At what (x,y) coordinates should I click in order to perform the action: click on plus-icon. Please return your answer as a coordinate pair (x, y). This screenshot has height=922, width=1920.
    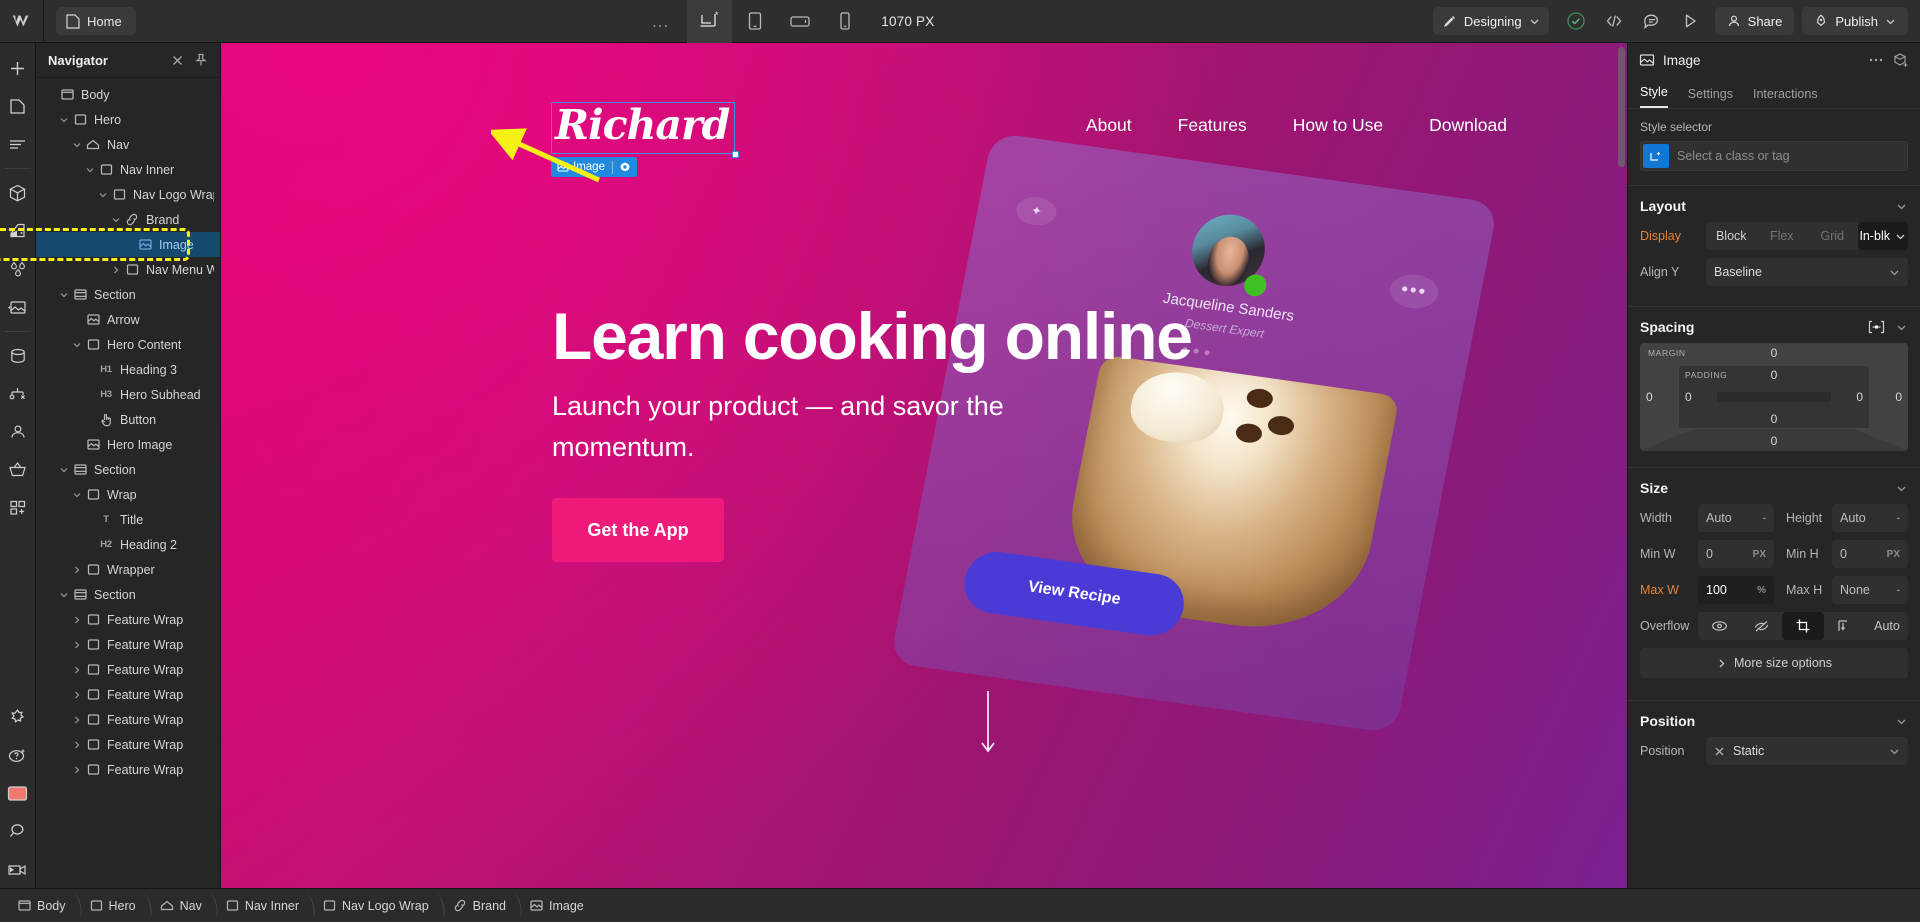
    Looking at the image, I should click on (18, 68).